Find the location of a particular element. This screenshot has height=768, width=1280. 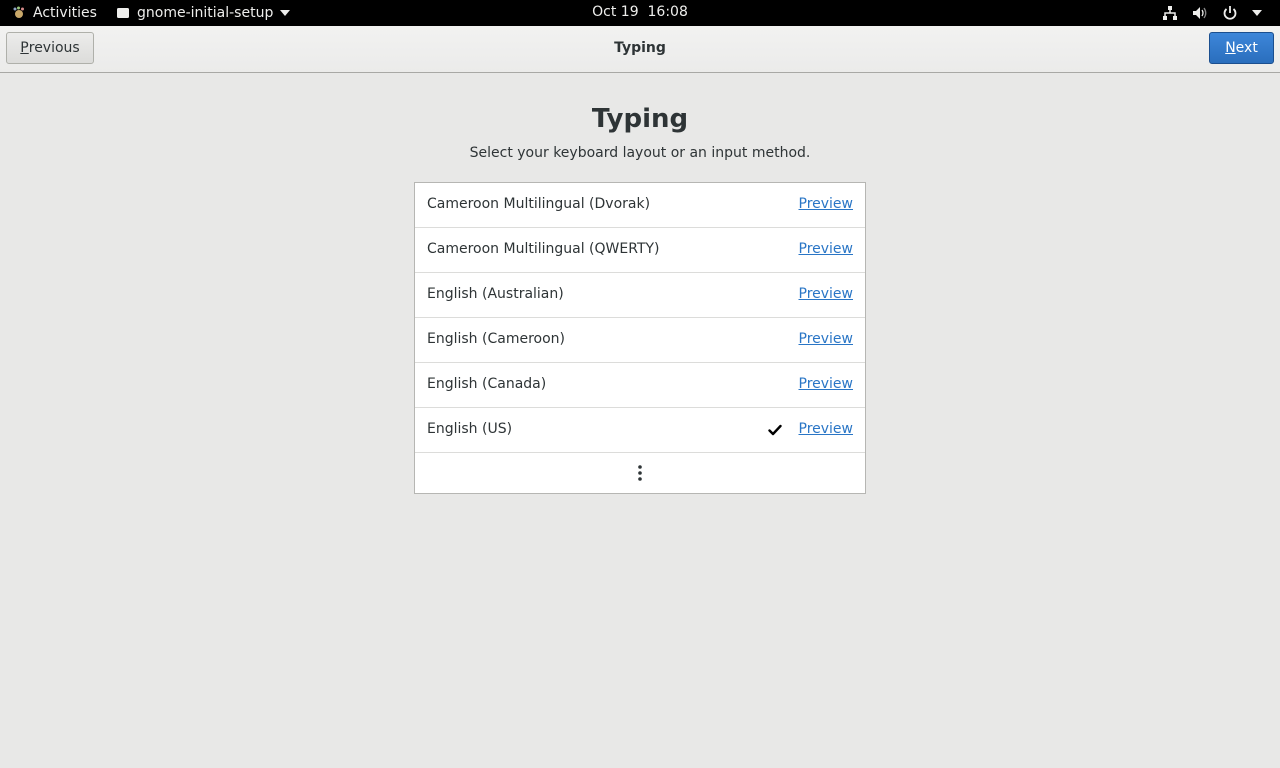

volume-icon is located at coordinates (1200, 13).